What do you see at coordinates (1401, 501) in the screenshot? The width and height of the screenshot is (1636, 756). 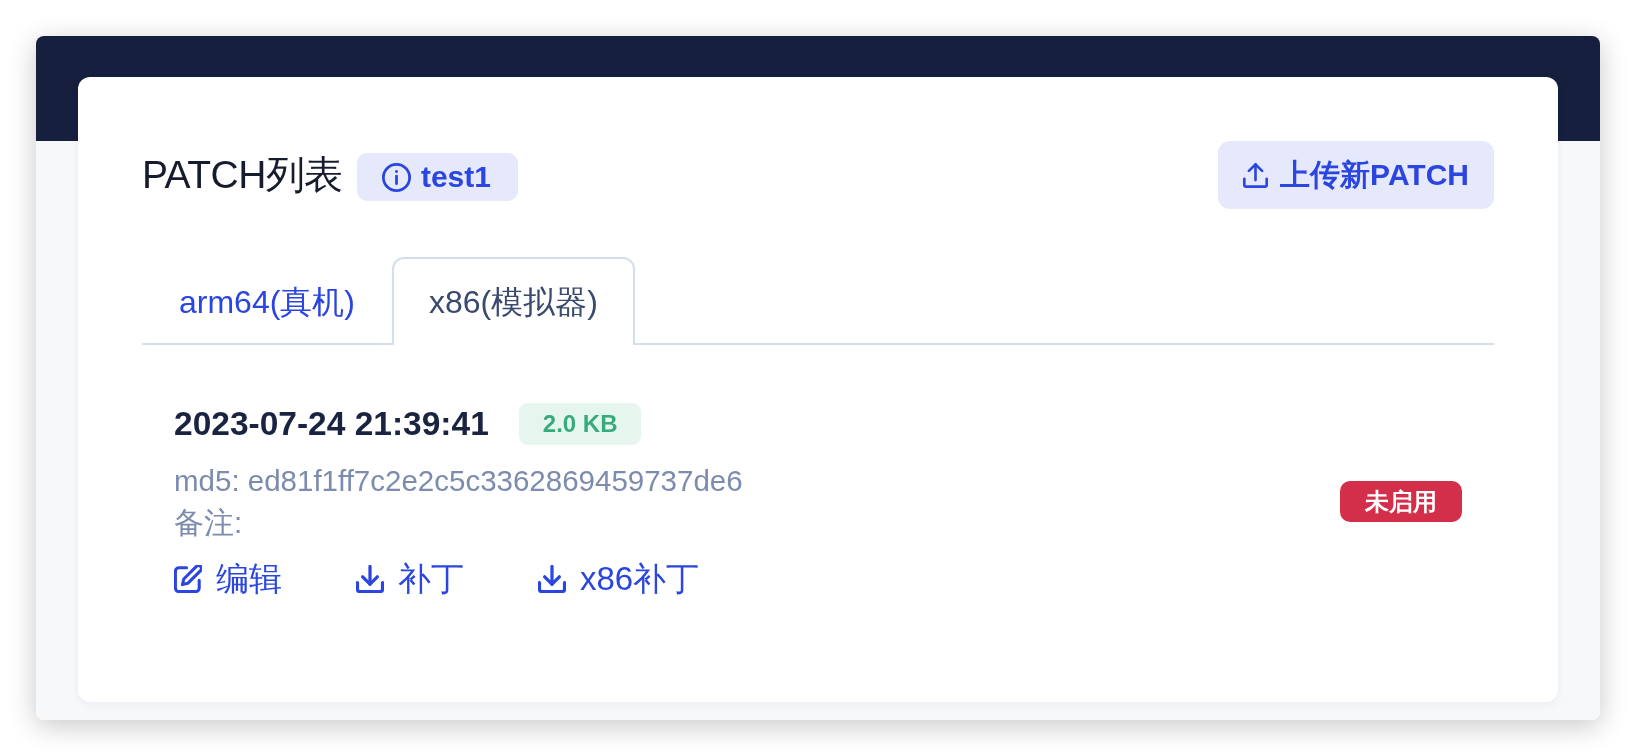 I see `status-badge: 未启用` at bounding box center [1401, 501].